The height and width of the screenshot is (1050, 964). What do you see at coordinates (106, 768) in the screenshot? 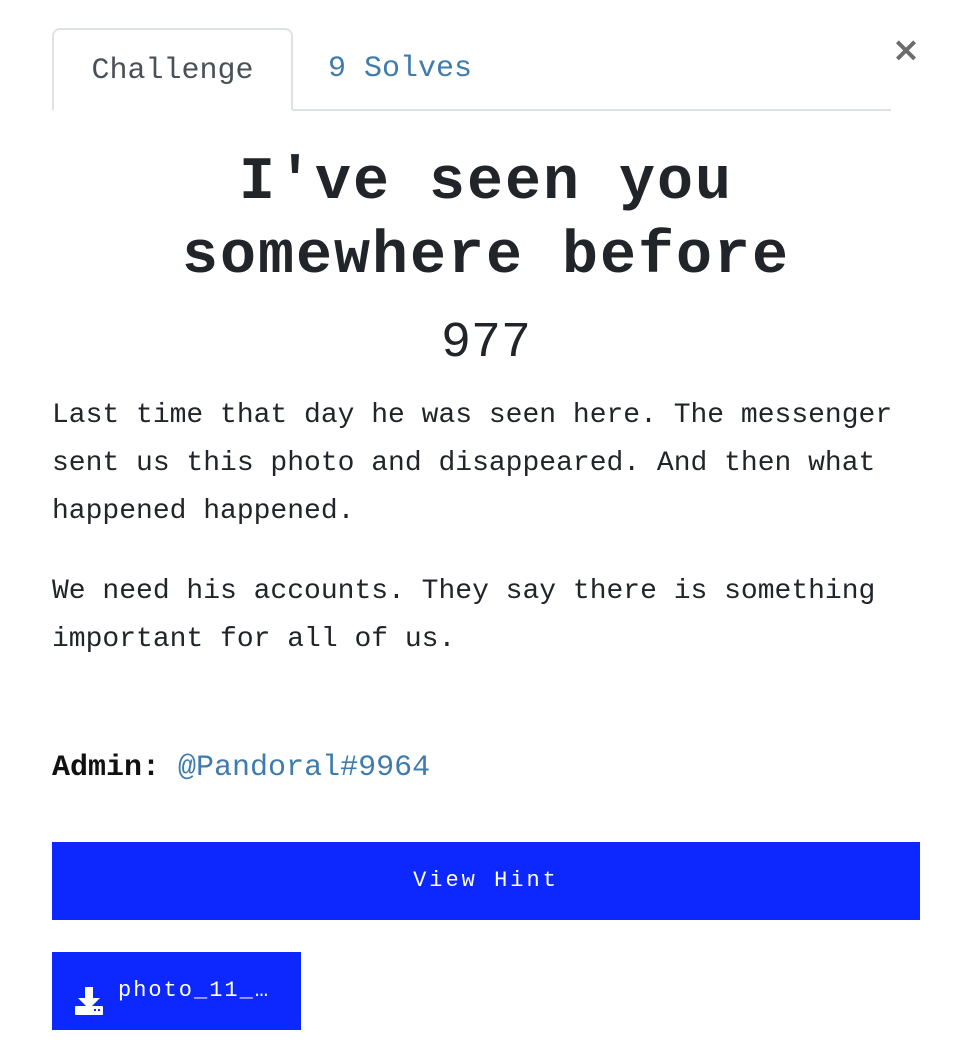
I see `admin-label: Admin:` at bounding box center [106, 768].